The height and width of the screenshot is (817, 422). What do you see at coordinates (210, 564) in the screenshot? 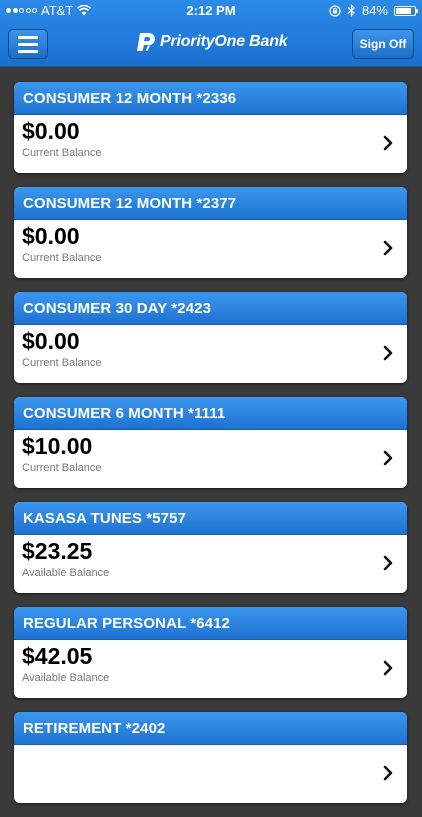
I see `account-body: $23.25 Available Balance` at bounding box center [210, 564].